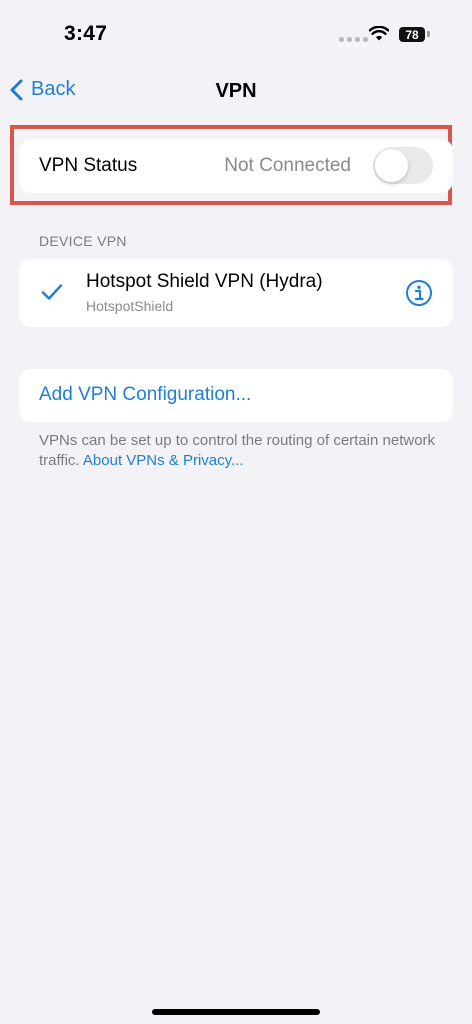 This screenshot has height=1024, width=472. What do you see at coordinates (204, 281) in the screenshot?
I see `vpn-name: Hotspot Shield VPN (Hydra)` at bounding box center [204, 281].